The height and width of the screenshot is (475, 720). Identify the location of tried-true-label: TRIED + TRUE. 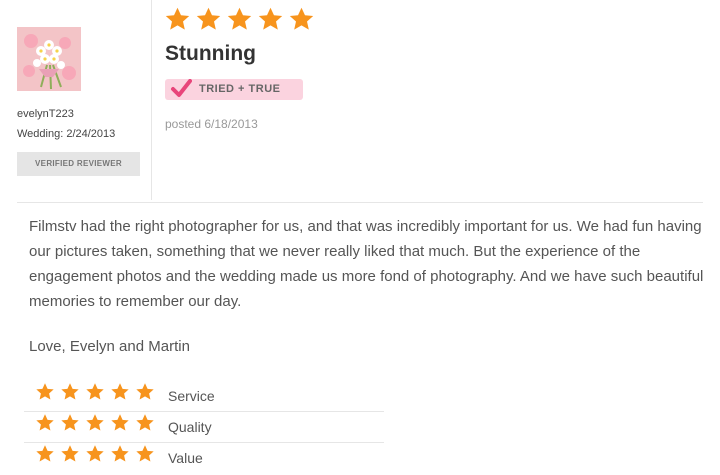
(240, 89).